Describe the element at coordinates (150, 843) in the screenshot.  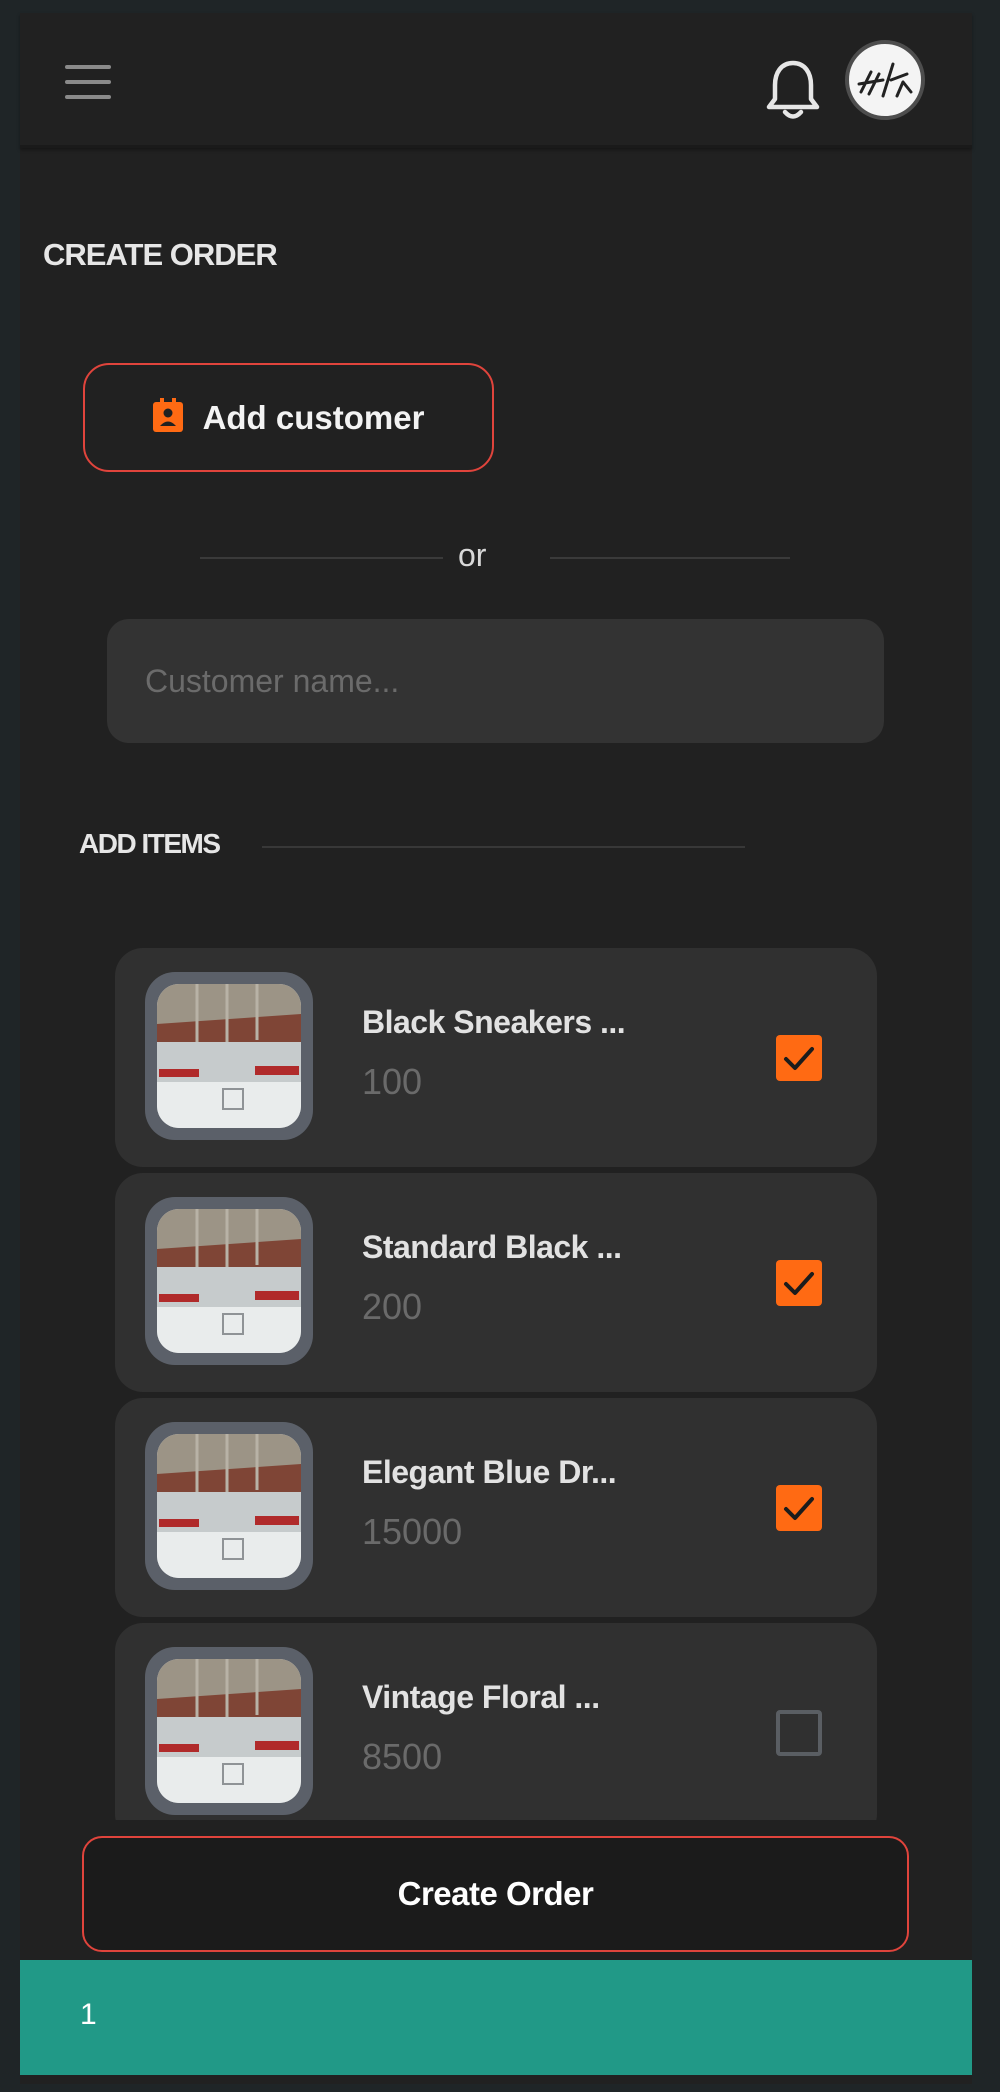
I see `section-title: ADD ITEMS` at that location.